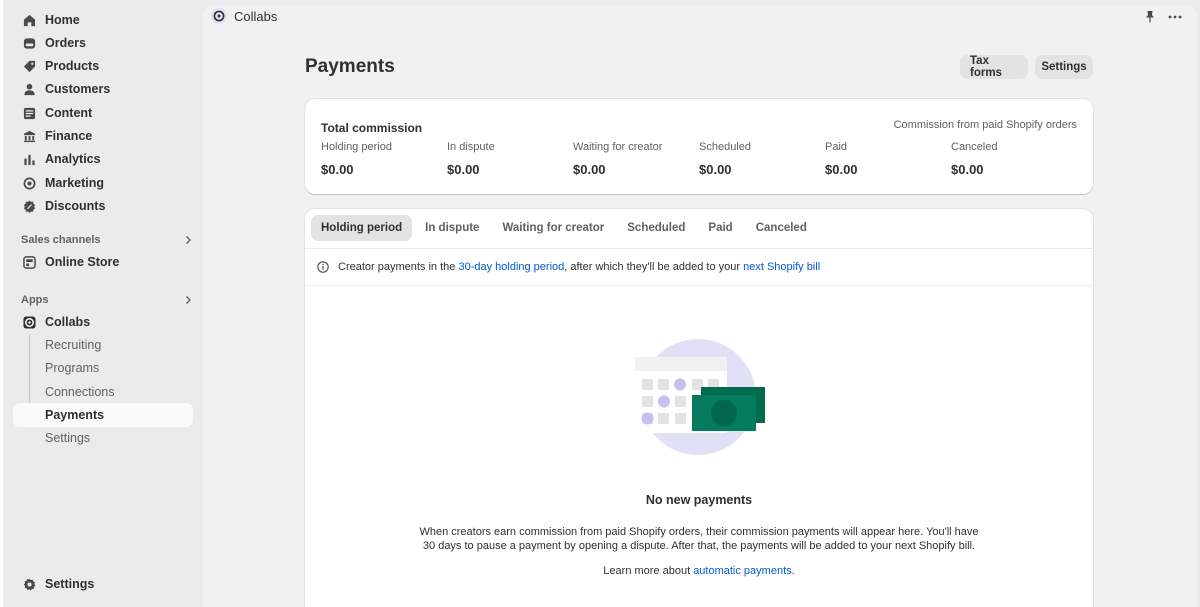 The width and height of the screenshot is (1200, 607). Describe the element at coordinates (103, 113) in the screenshot. I see `nav-content: Content` at that location.